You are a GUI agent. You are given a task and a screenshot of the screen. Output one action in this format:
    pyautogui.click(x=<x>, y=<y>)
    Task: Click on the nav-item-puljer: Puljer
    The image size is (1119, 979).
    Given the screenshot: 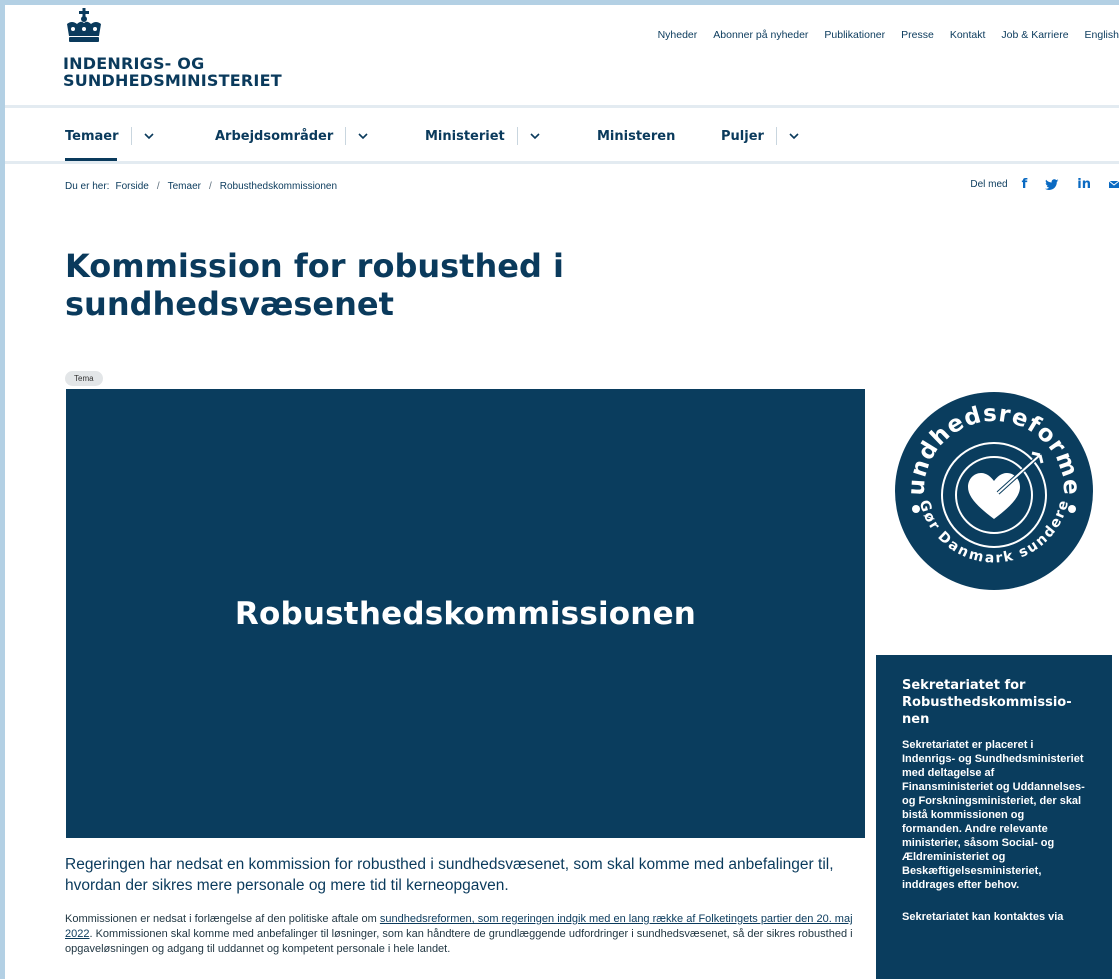 What is the action you would take?
    pyautogui.click(x=760, y=136)
    